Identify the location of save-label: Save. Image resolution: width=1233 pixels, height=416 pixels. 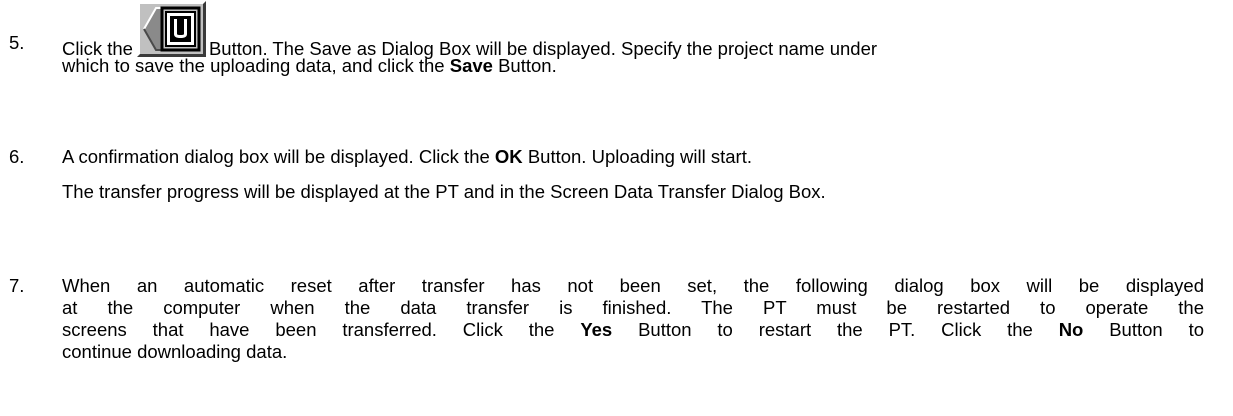
(471, 65).